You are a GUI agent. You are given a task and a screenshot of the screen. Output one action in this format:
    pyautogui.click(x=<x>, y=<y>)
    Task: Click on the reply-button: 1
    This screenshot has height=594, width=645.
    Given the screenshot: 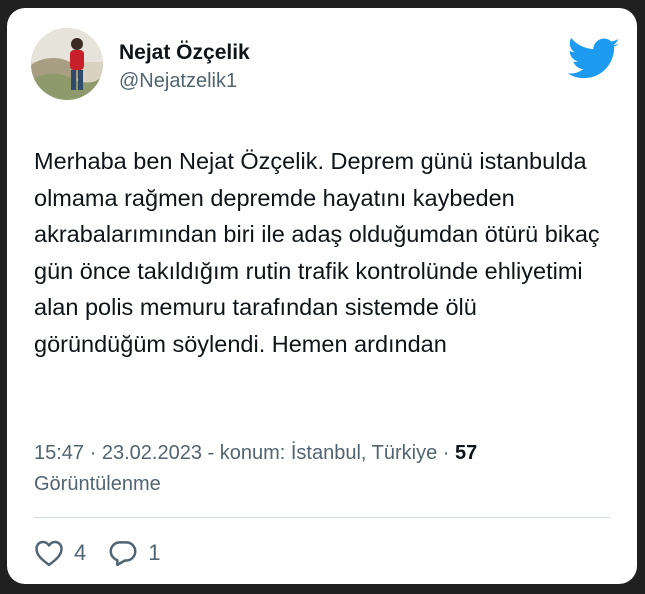 What is the action you would take?
    pyautogui.click(x=134, y=553)
    